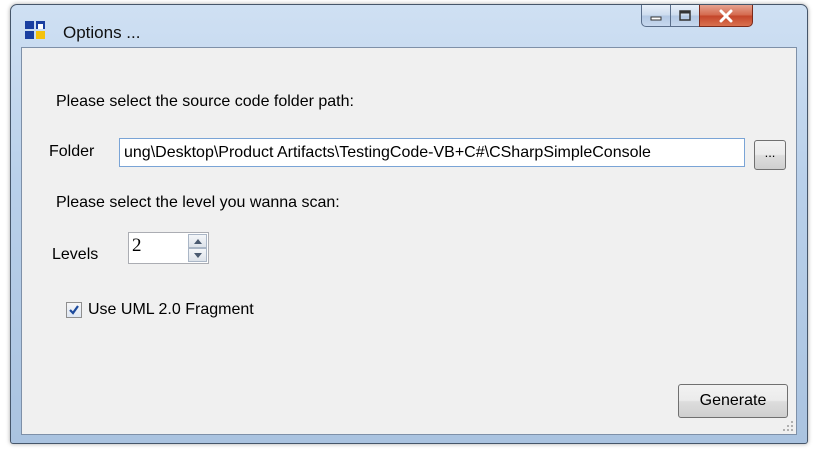  I want to click on maximize-button, so click(685, 16).